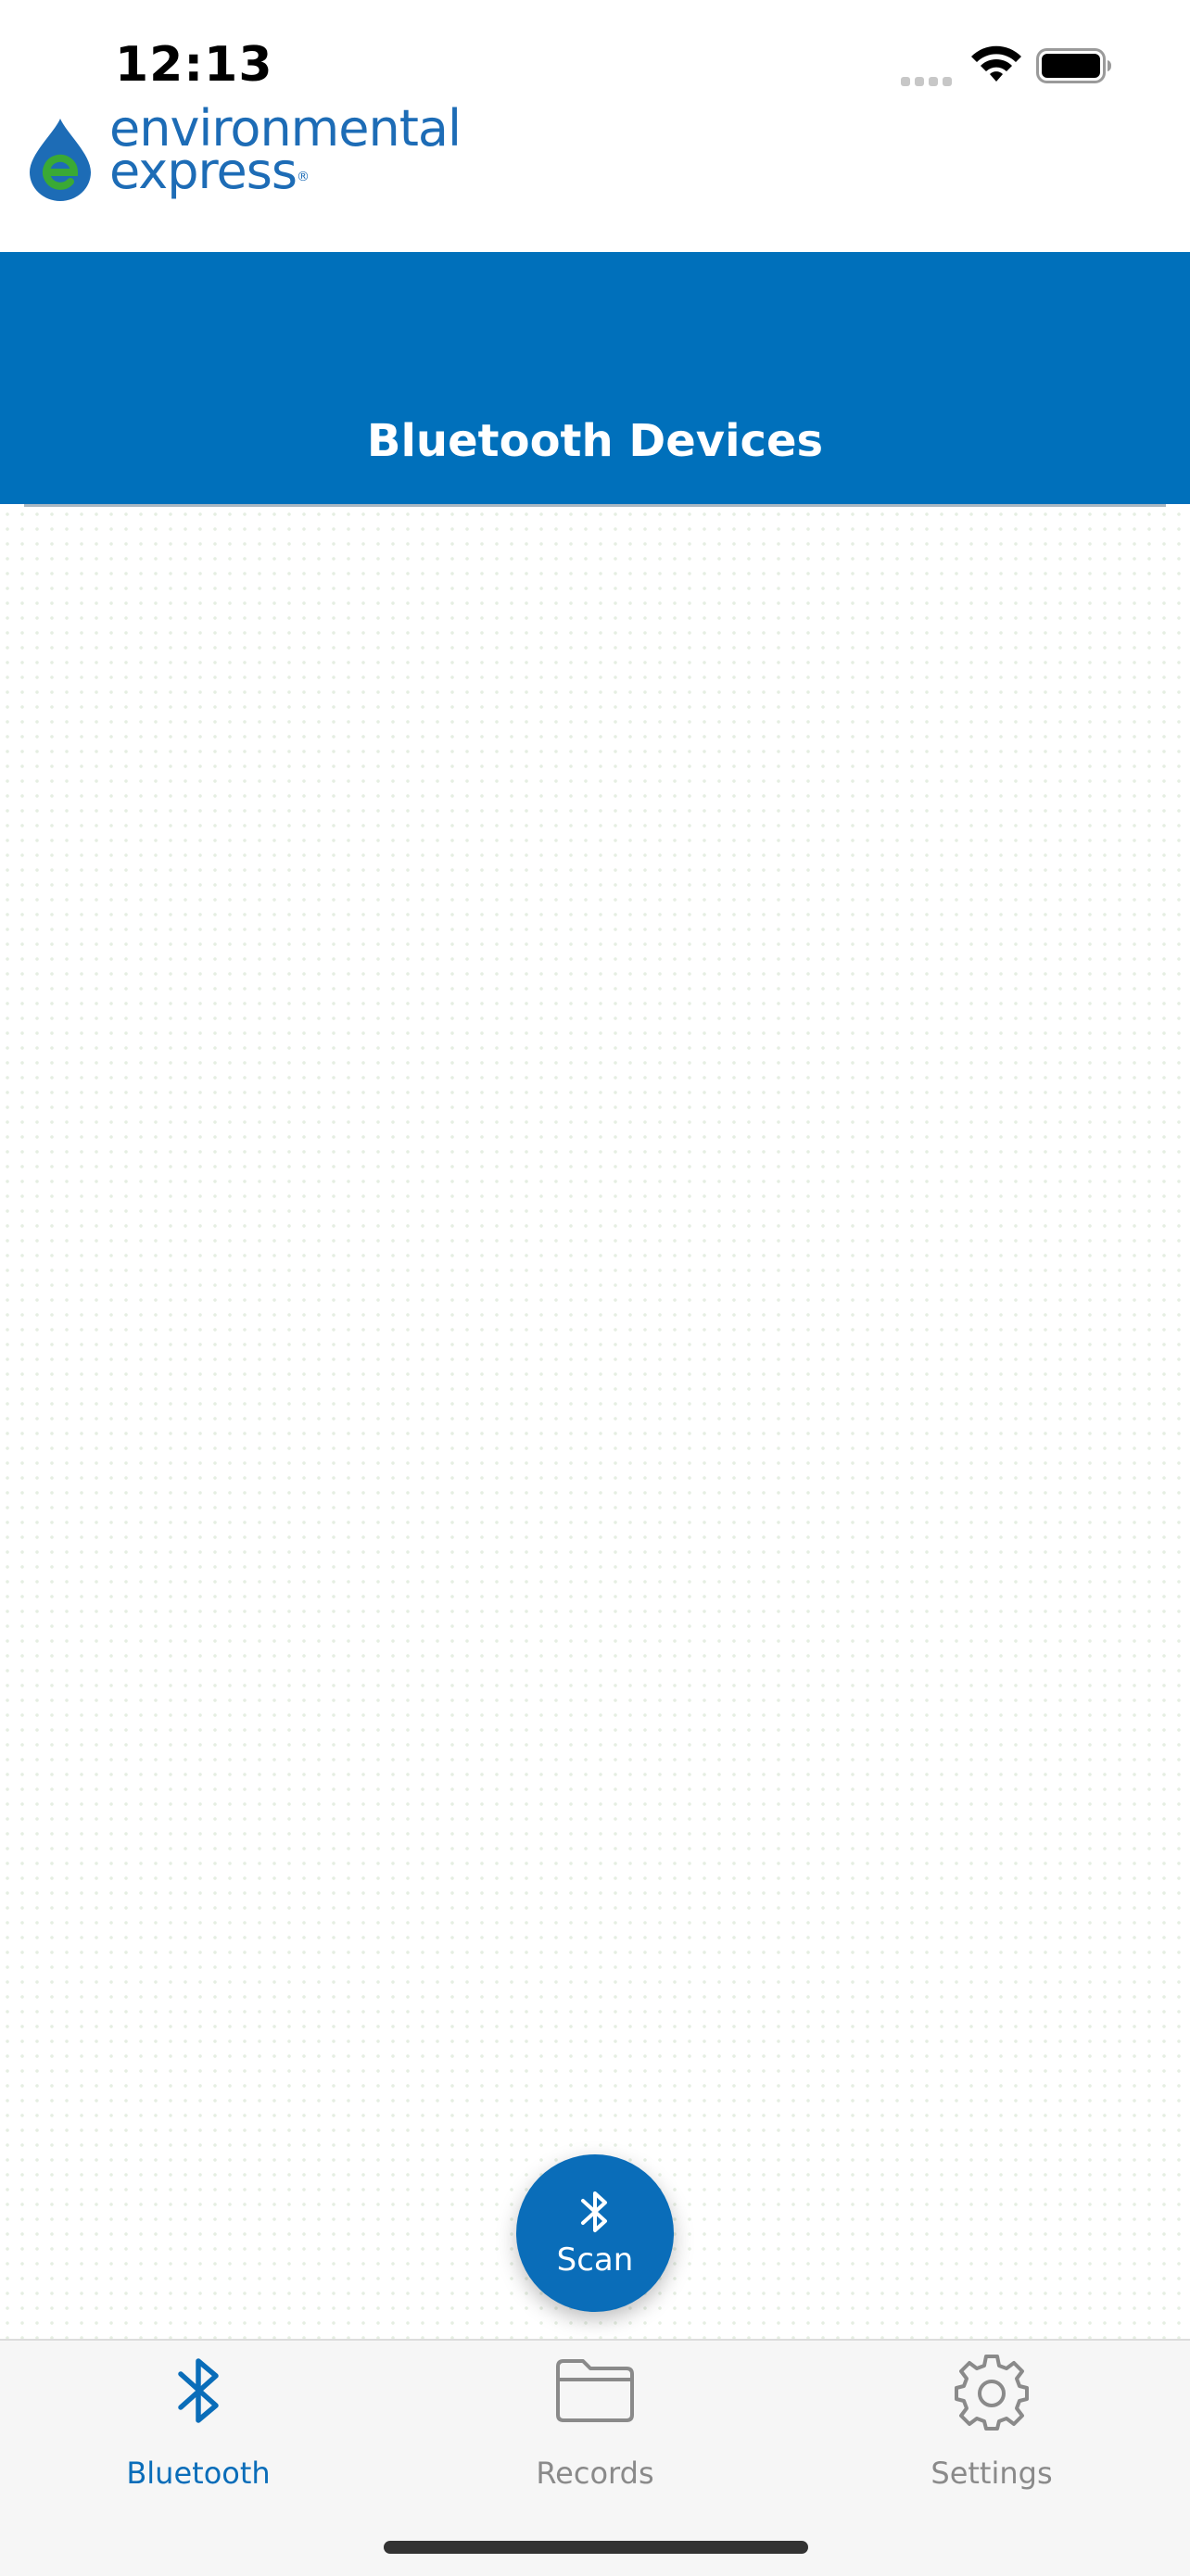 The width and height of the screenshot is (1190, 2576). I want to click on wifi-icon, so click(996, 64).